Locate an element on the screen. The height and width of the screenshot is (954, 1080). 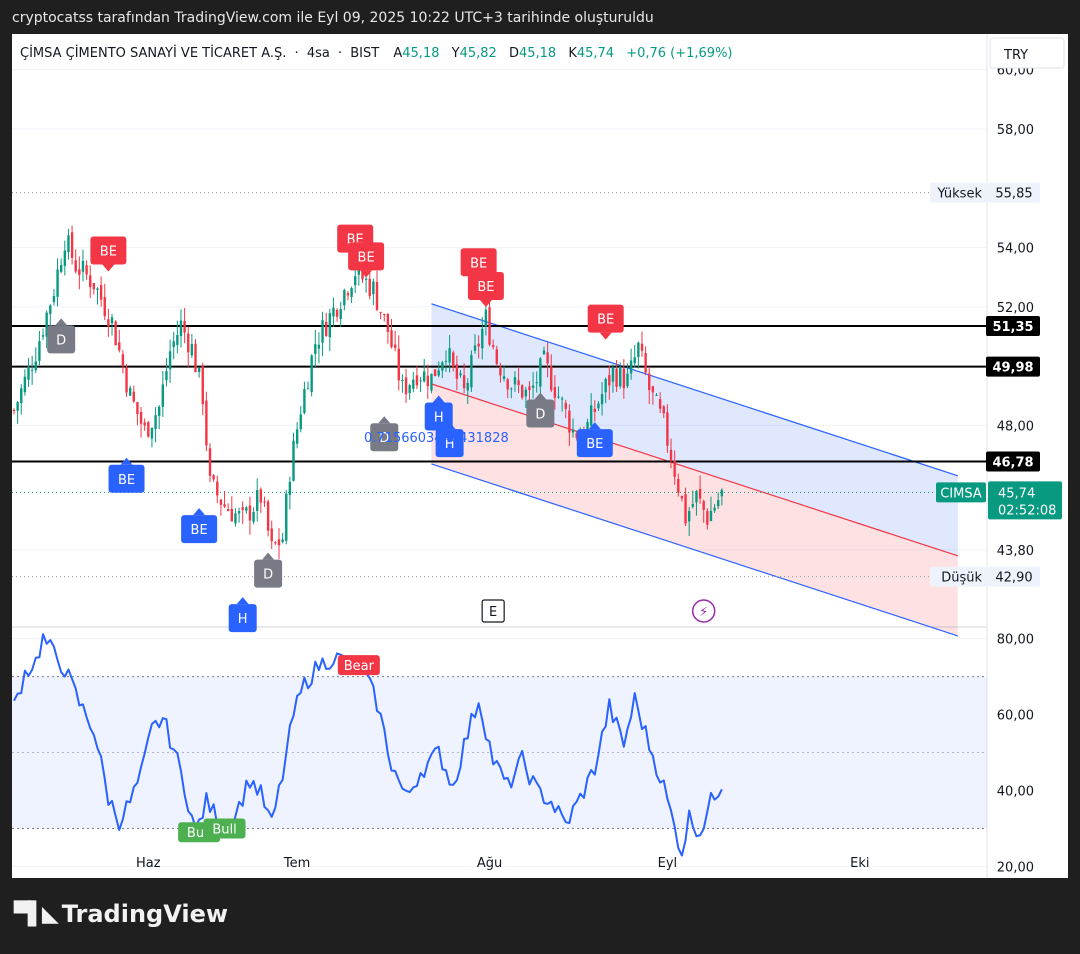
extreme-label-text: Düşük is located at coordinates (961, 578).